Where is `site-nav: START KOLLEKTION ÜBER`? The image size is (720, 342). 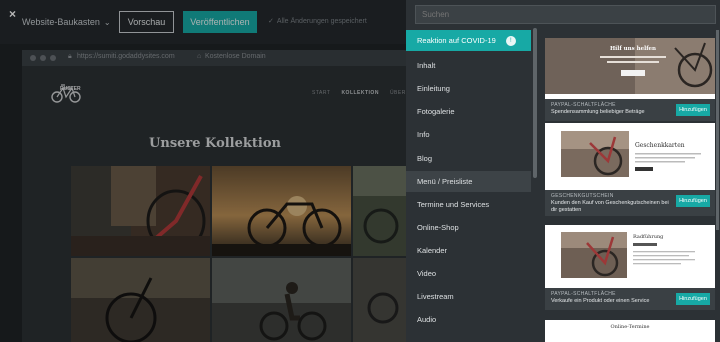
site-nav: START KOLLEKTION ÜBER is located at coordinates (359, 93).